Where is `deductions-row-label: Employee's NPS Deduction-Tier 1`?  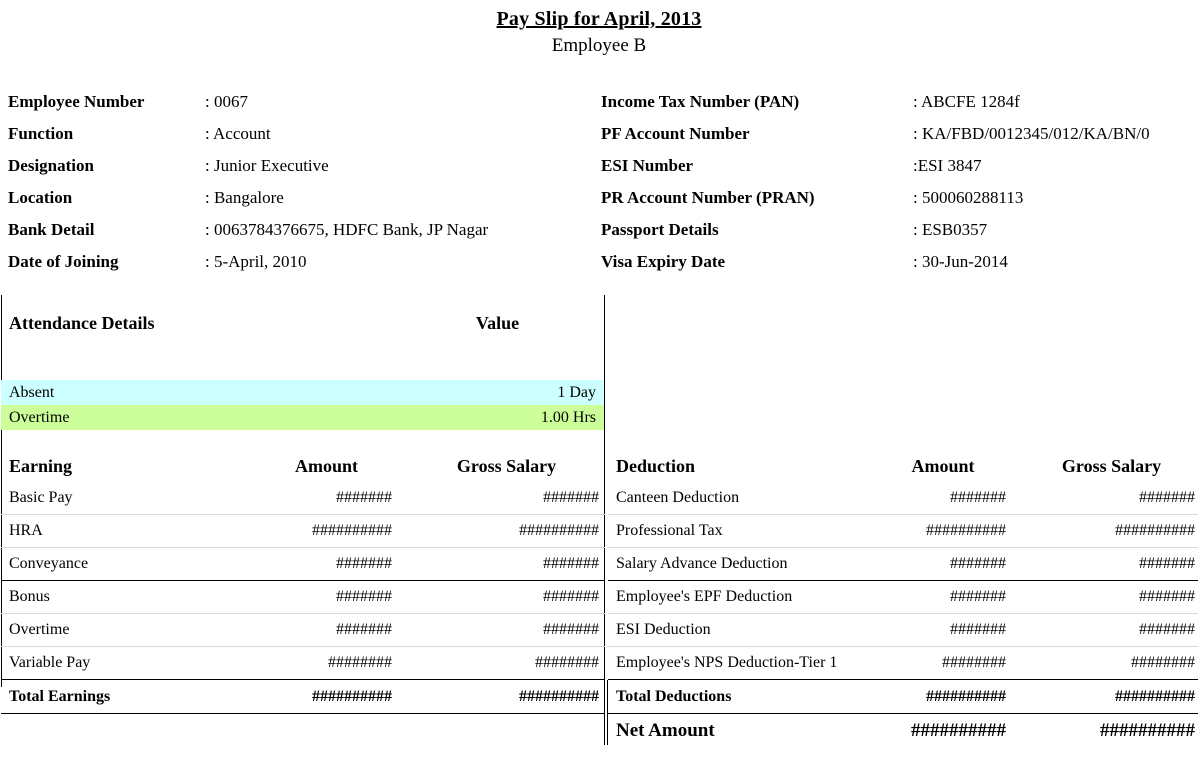
deductions-row-label: Employee's NPS Deduction-Tier 1 is located at coordinates (727, 662).